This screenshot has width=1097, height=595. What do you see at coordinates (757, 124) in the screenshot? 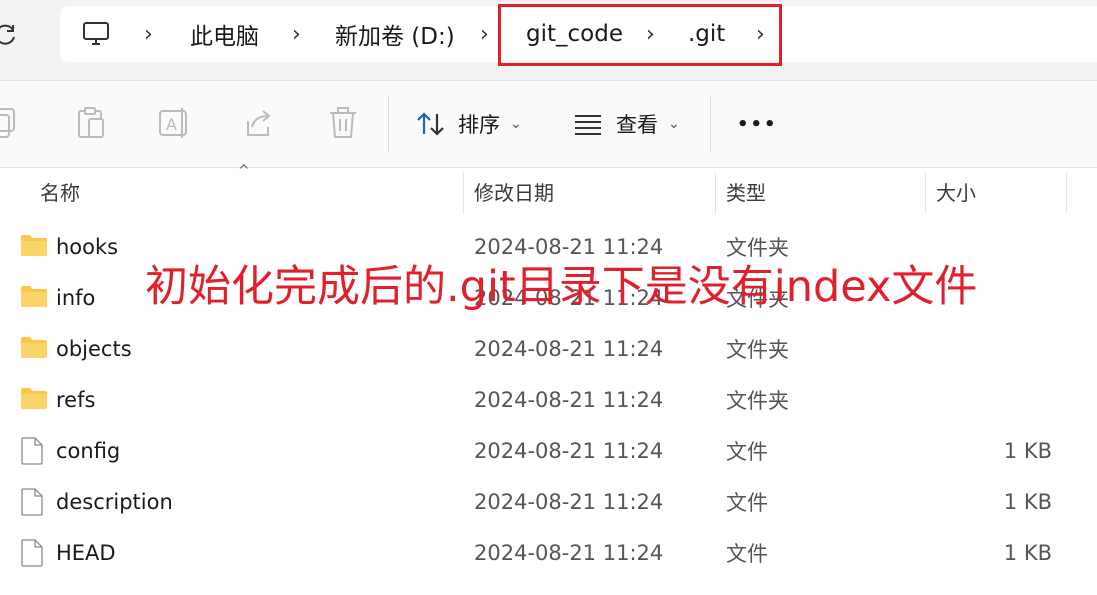
I see `more-options-button: •••` at bounding box center [757, 124].